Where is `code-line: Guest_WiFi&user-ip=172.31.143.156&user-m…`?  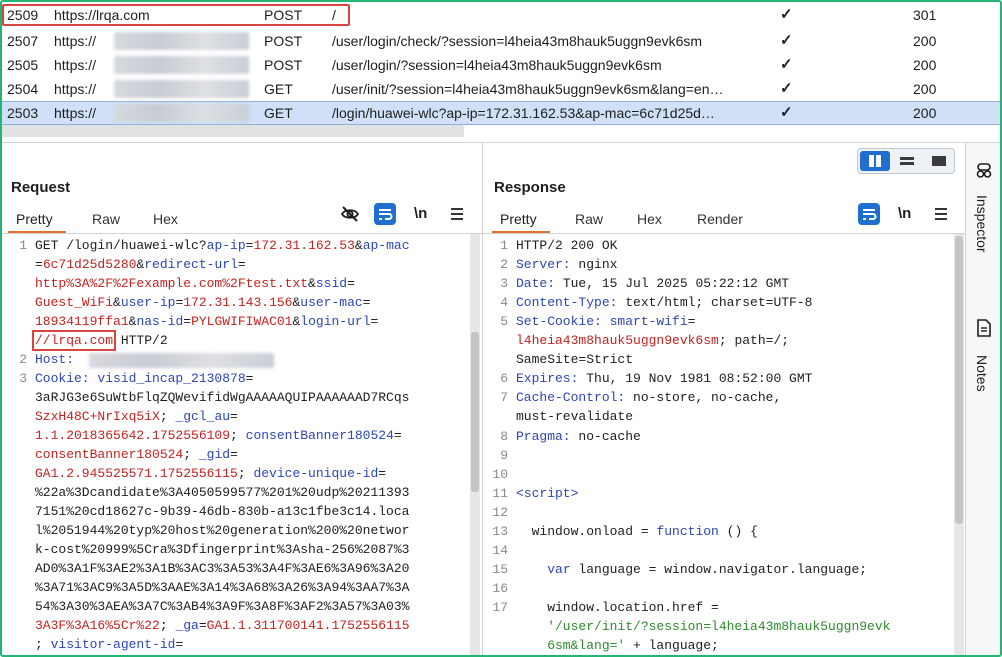
code-line: Guest_WiFi&user-ip=172.31.143.156&user-m… is located at coordinates (203, 302).